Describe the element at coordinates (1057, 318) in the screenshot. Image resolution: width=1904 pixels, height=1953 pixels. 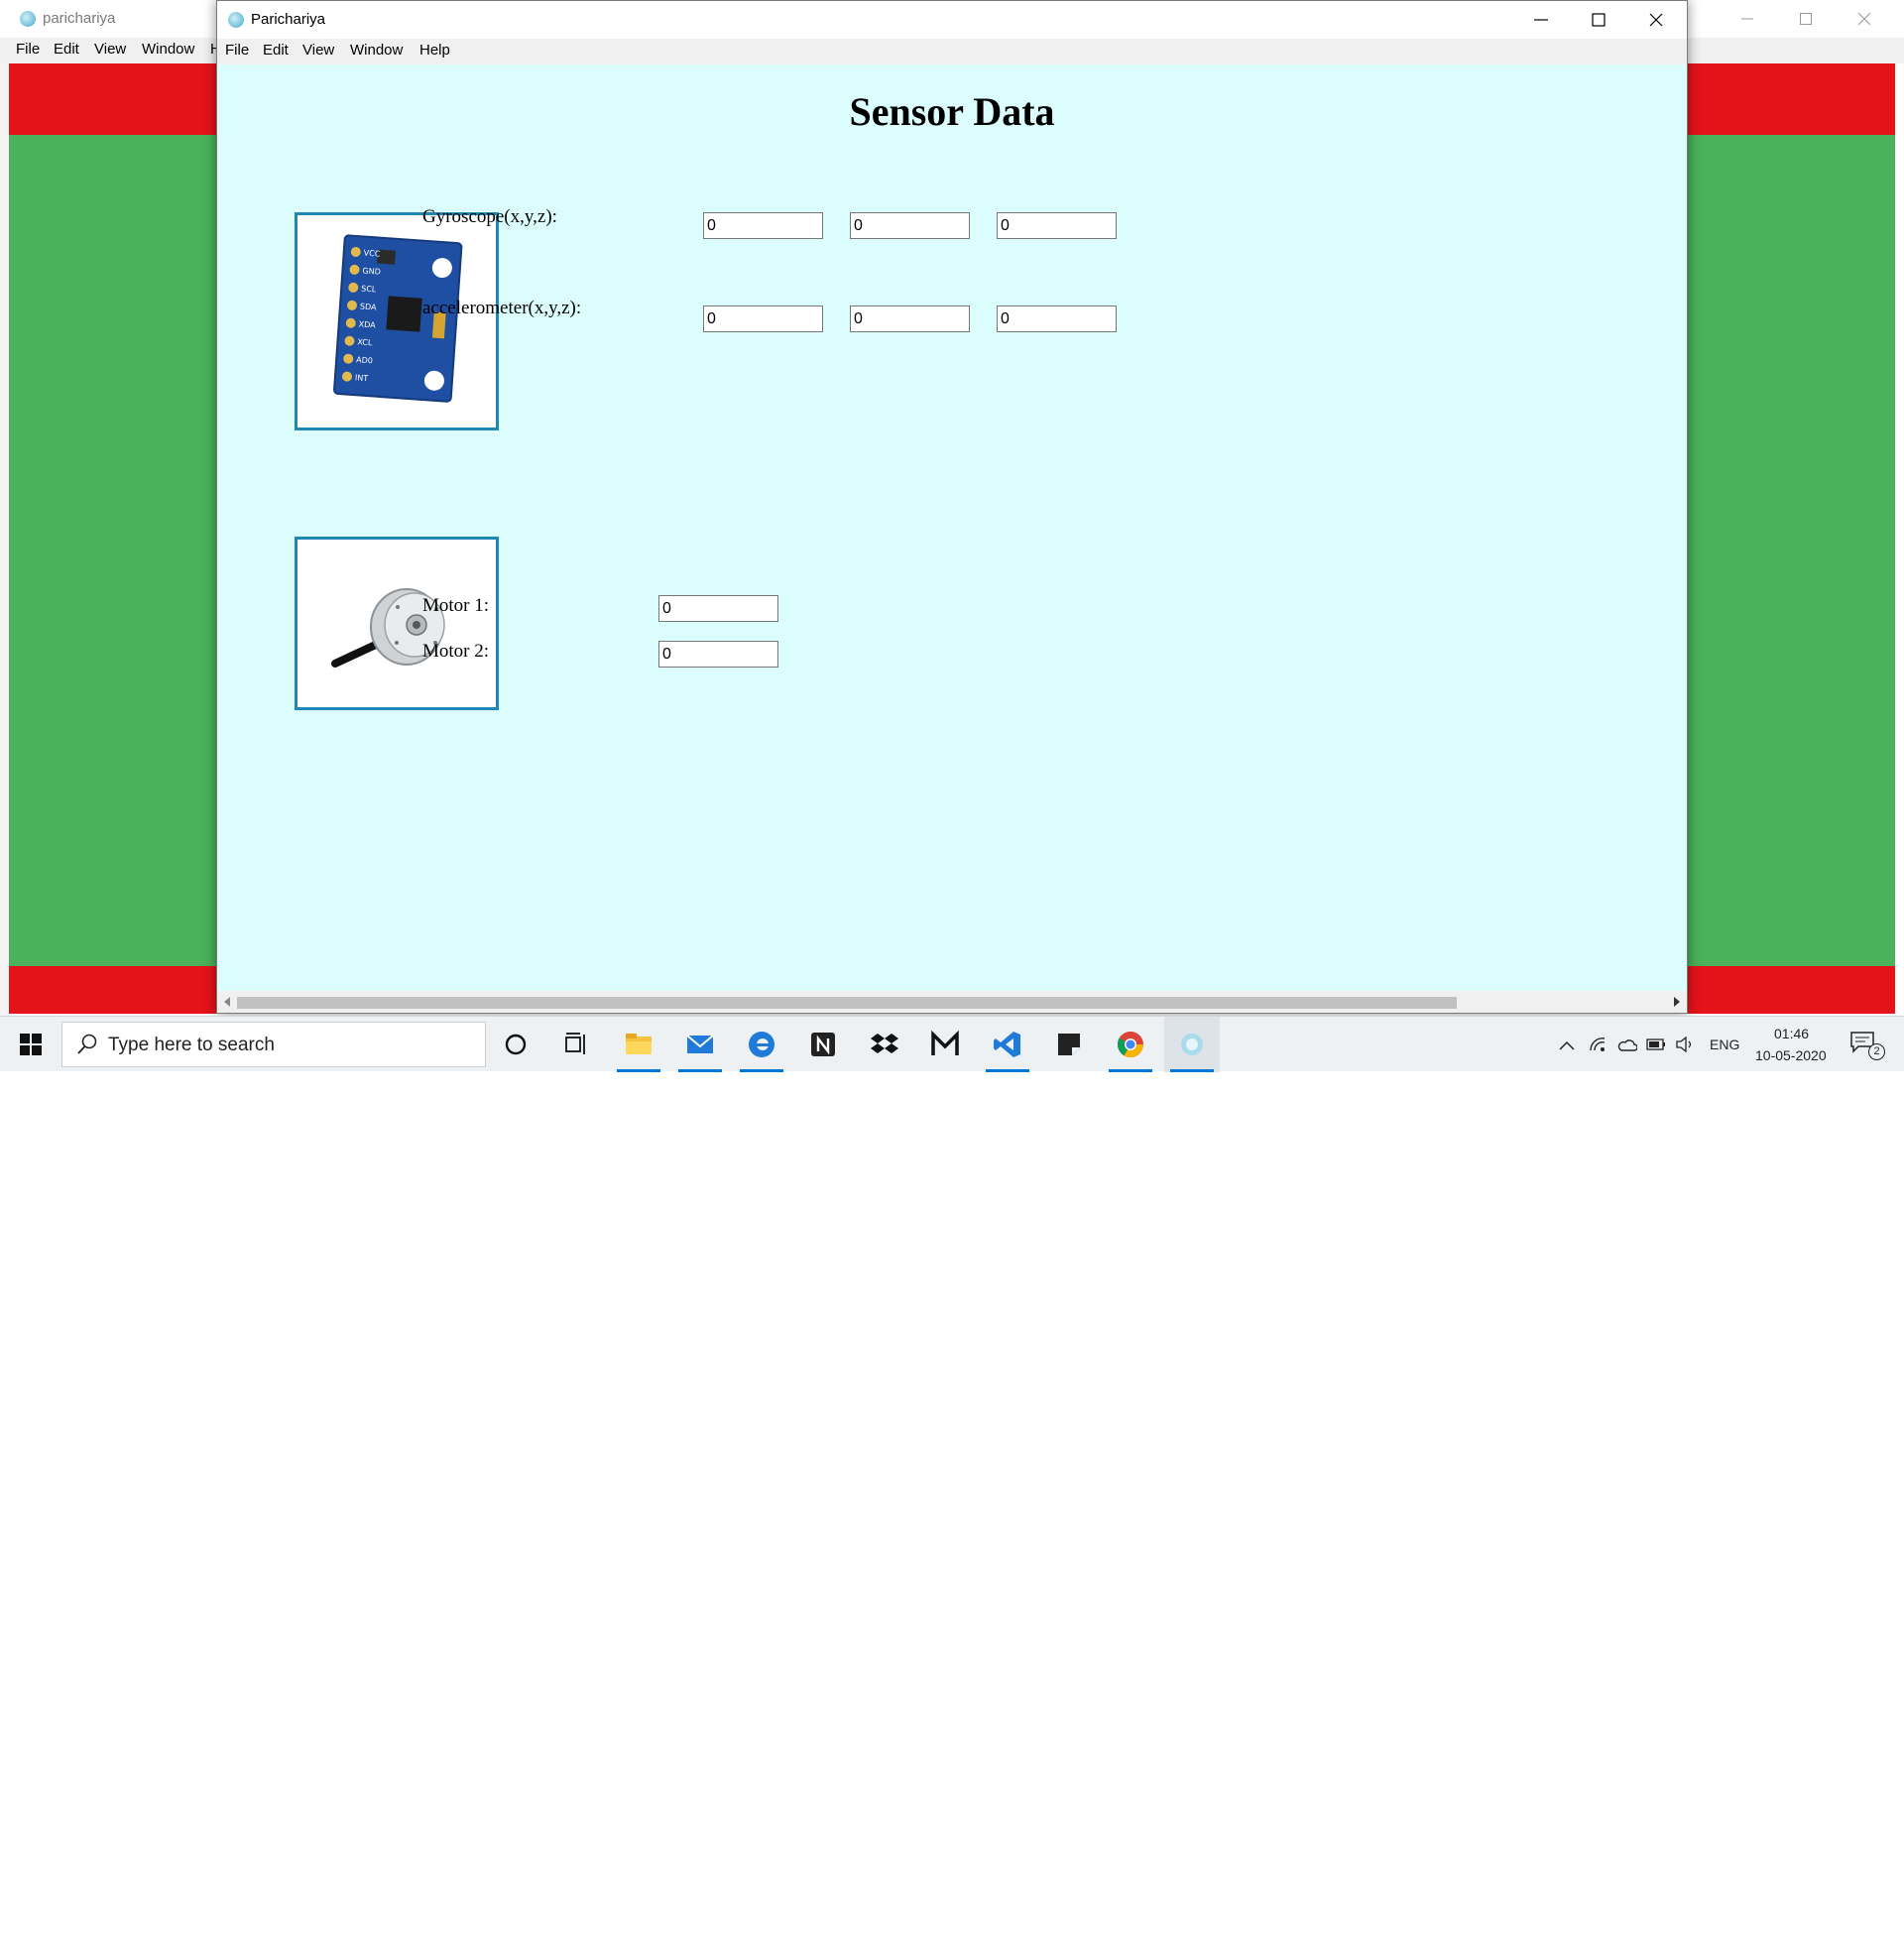
I see `accelerometer-z-field` at that location.